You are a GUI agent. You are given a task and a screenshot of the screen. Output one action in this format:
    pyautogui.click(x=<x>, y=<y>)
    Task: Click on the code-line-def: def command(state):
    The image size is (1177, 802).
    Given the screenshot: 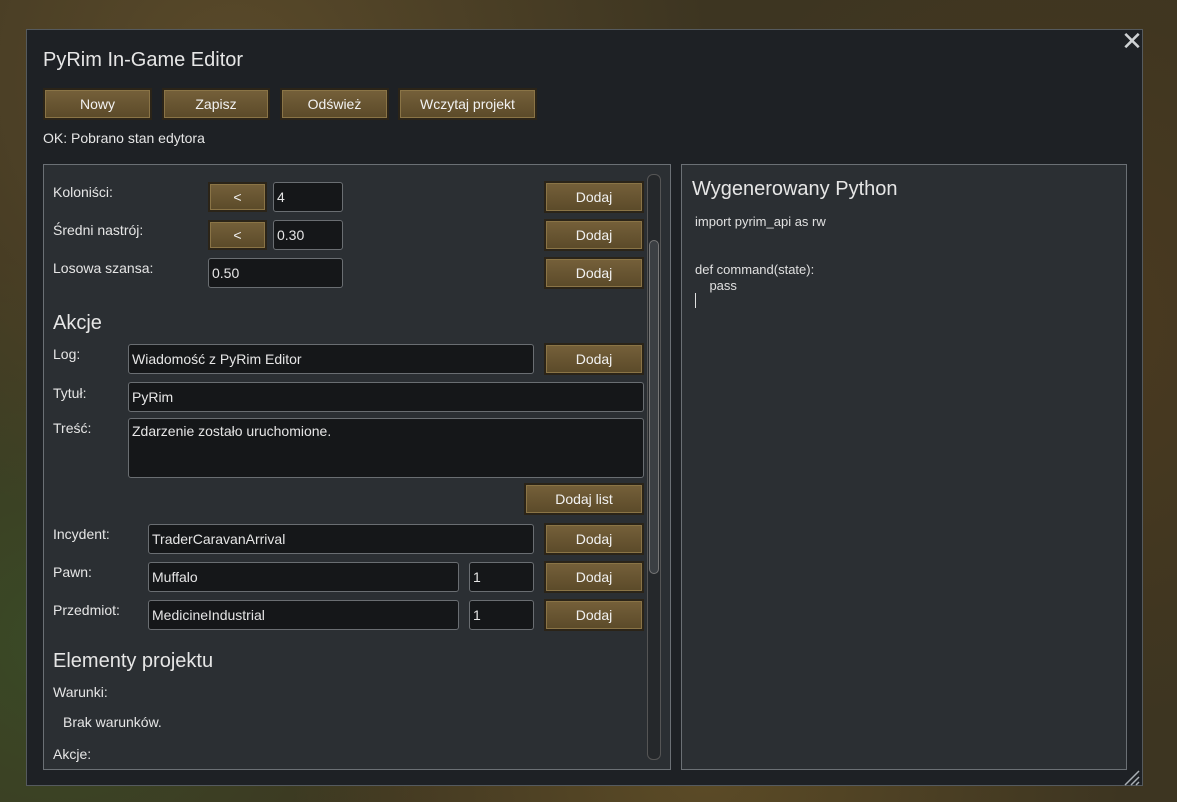 What is the action you would take?
    pyautogui.click(x=755, y=269)
    